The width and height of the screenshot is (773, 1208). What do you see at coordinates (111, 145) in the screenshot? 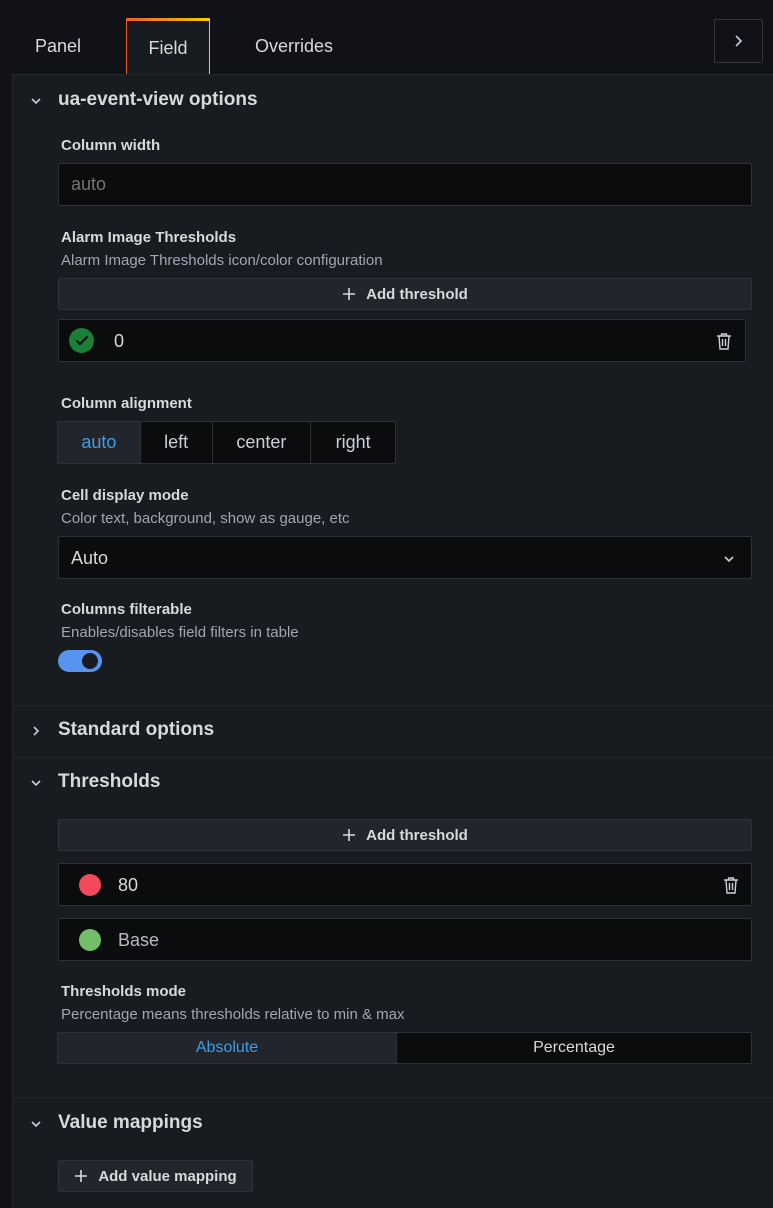
I see `column-width-label: Column width` at bounding box center [111, 145].